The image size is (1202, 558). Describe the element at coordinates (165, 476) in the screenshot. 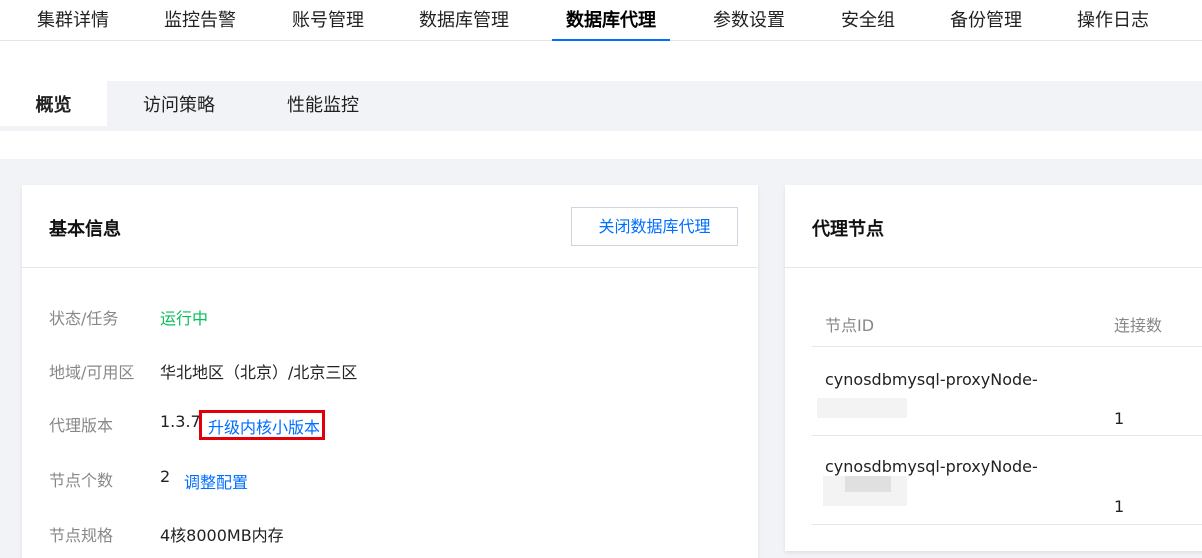

I see `node-count-value: 2` at that location.